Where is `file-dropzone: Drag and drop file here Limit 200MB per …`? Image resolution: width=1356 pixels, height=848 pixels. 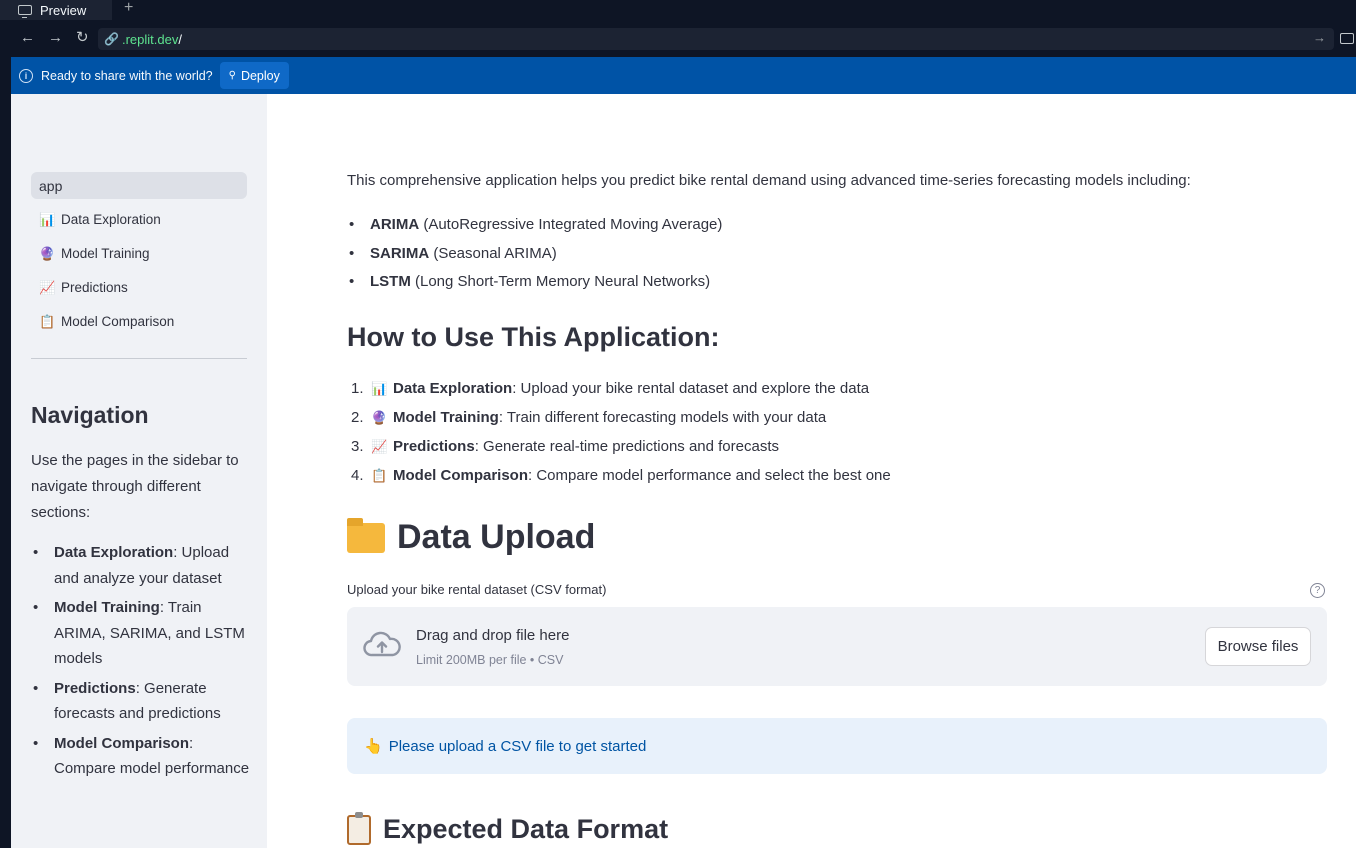
file-dropzone: Drag and drop file here Limit 200MB per … is located at coordinates (837, 646).